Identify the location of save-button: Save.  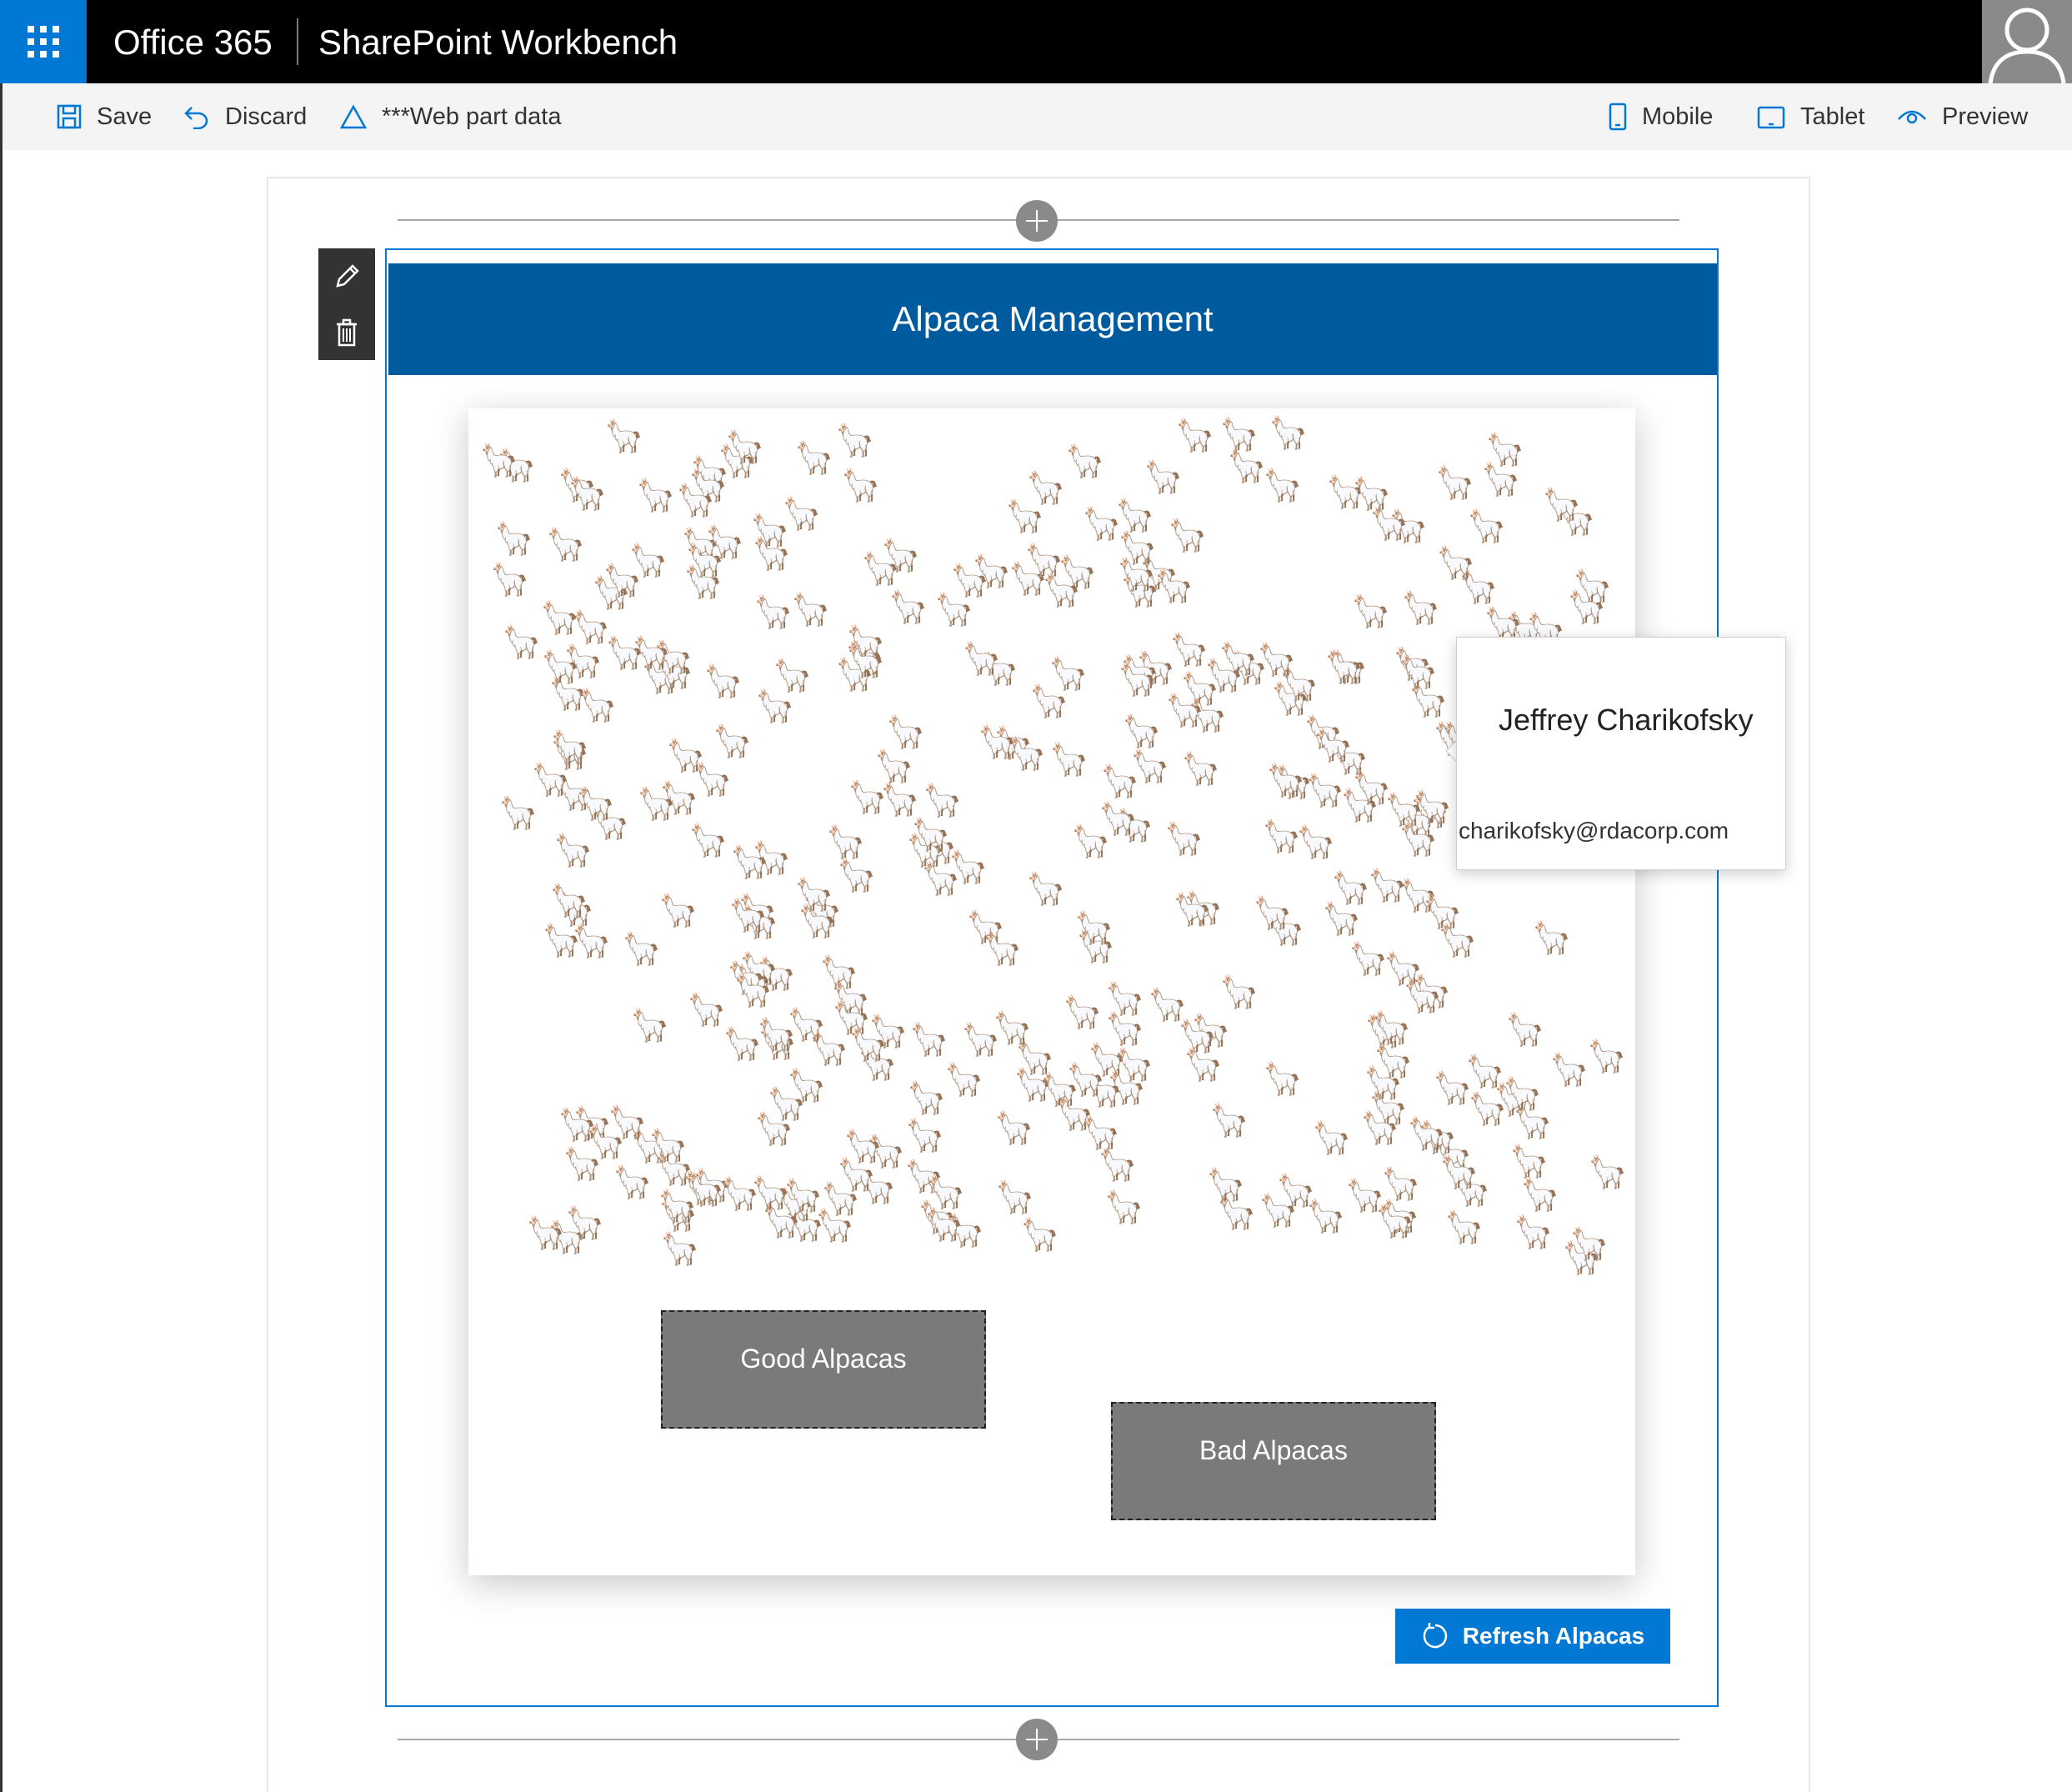
(105, 117).